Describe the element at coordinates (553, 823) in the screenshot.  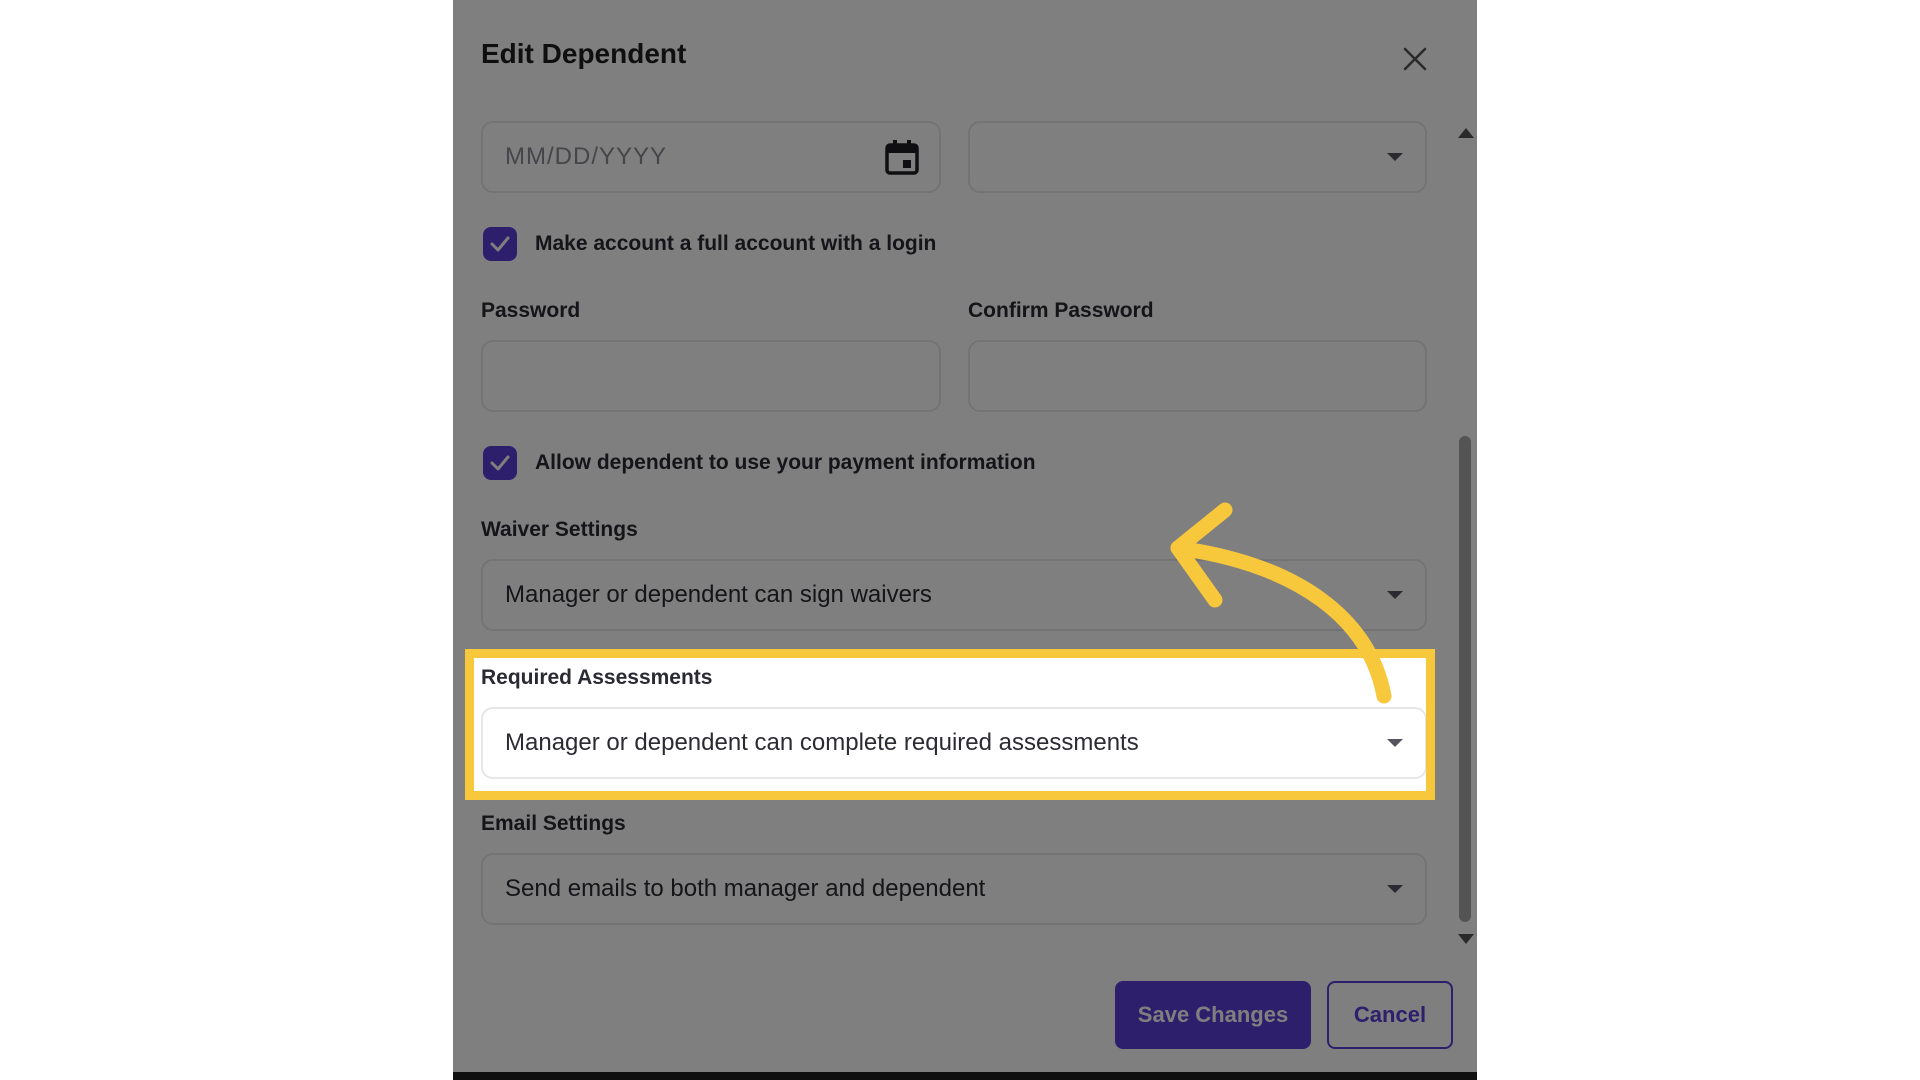
I see `email-settings-label: Email Settings` at that location.